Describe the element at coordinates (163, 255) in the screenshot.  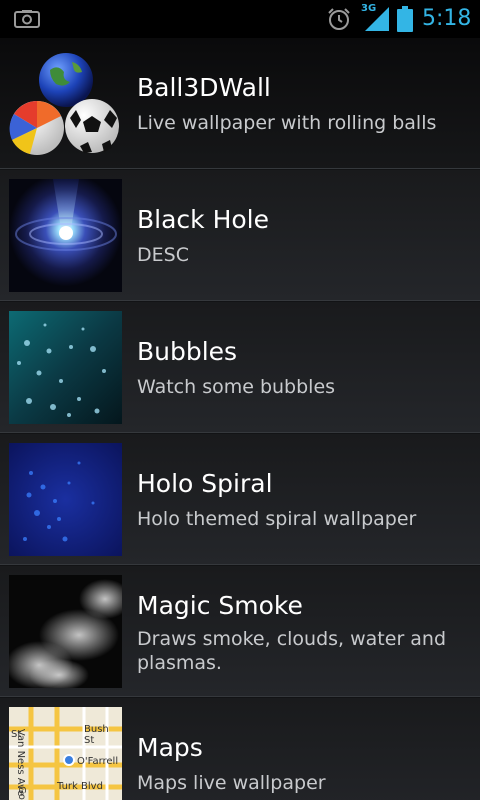
I see `wallpaper-description: DESC` at that location.